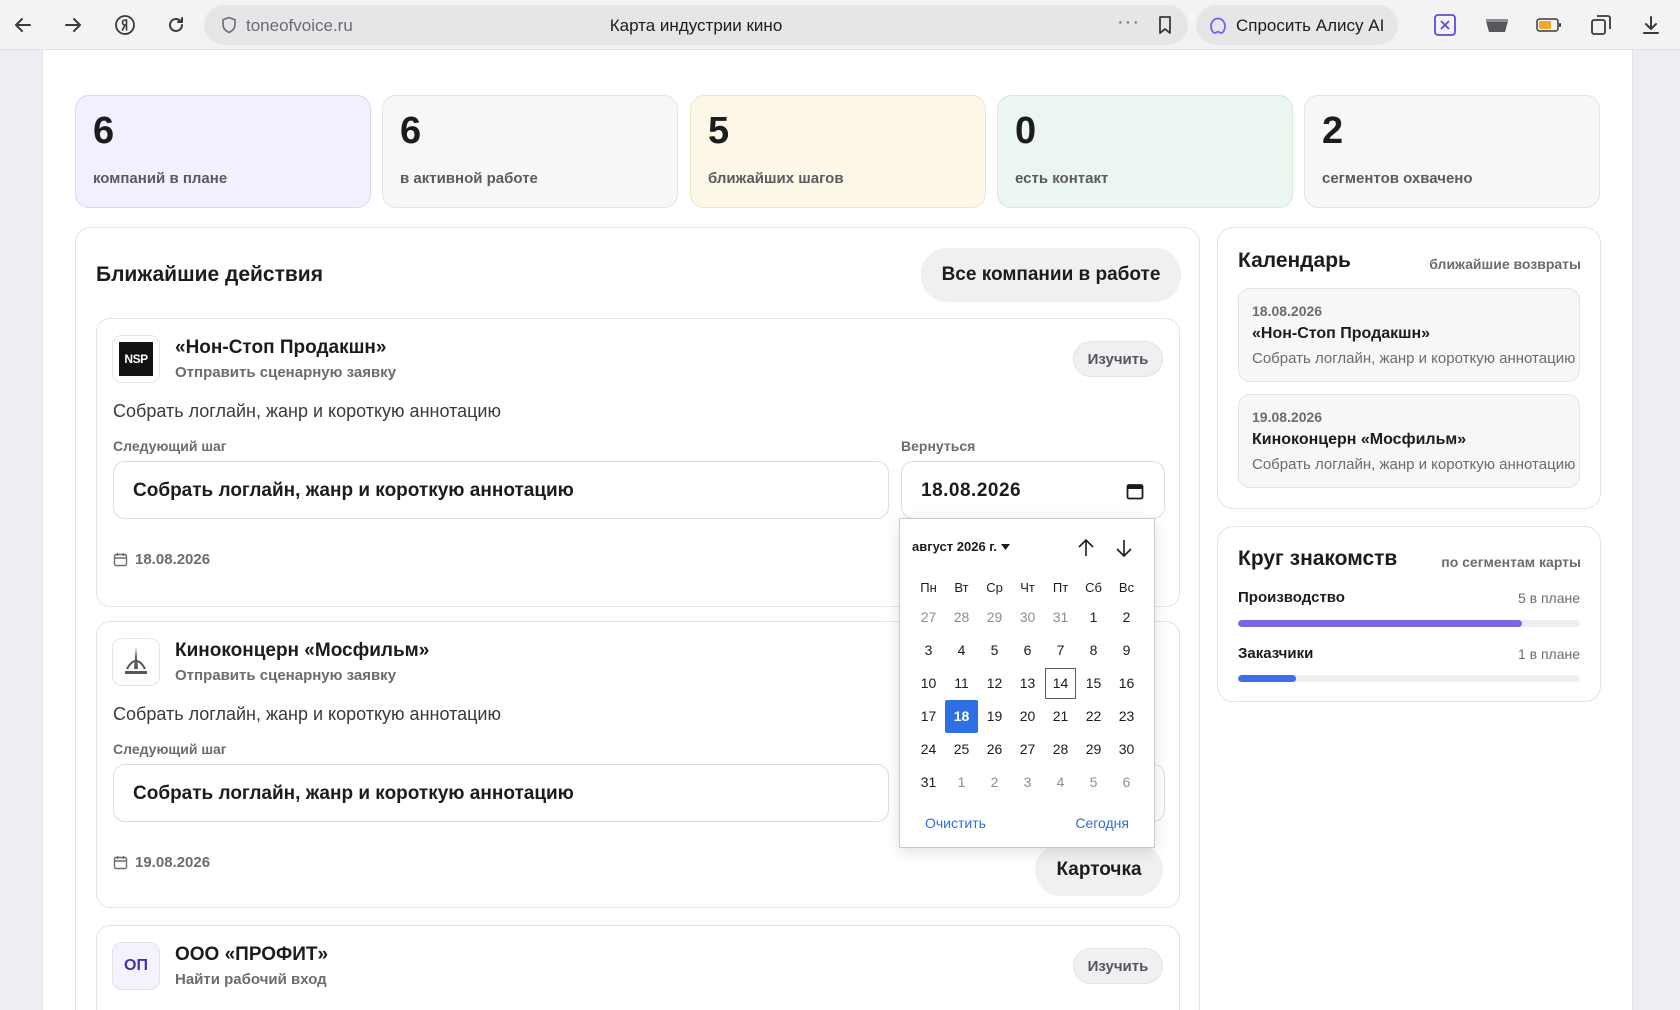  What do you see at coordinates (1651, 25) in the screenshot?
I see `downloads-button` at bounding box center [1651, 25].